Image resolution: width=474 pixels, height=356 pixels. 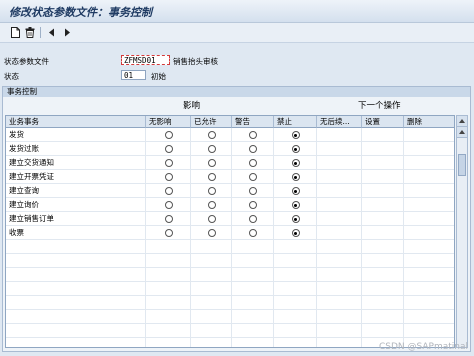 What do you see at coordinates (67, 32) in the screenshot?
I see `next-icon` at bounding box center [67, 32].